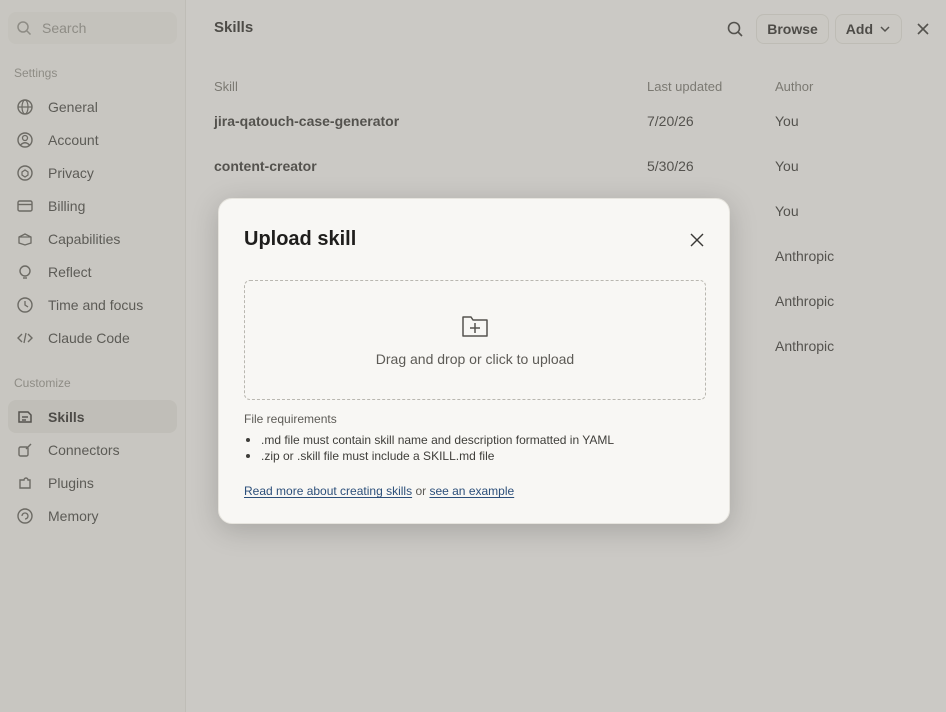 The width and height of the screenshot is (946, 712). Describe the element at coordinates (475, 326) in the screenshot. I see `folder-plus-icon` at that location.